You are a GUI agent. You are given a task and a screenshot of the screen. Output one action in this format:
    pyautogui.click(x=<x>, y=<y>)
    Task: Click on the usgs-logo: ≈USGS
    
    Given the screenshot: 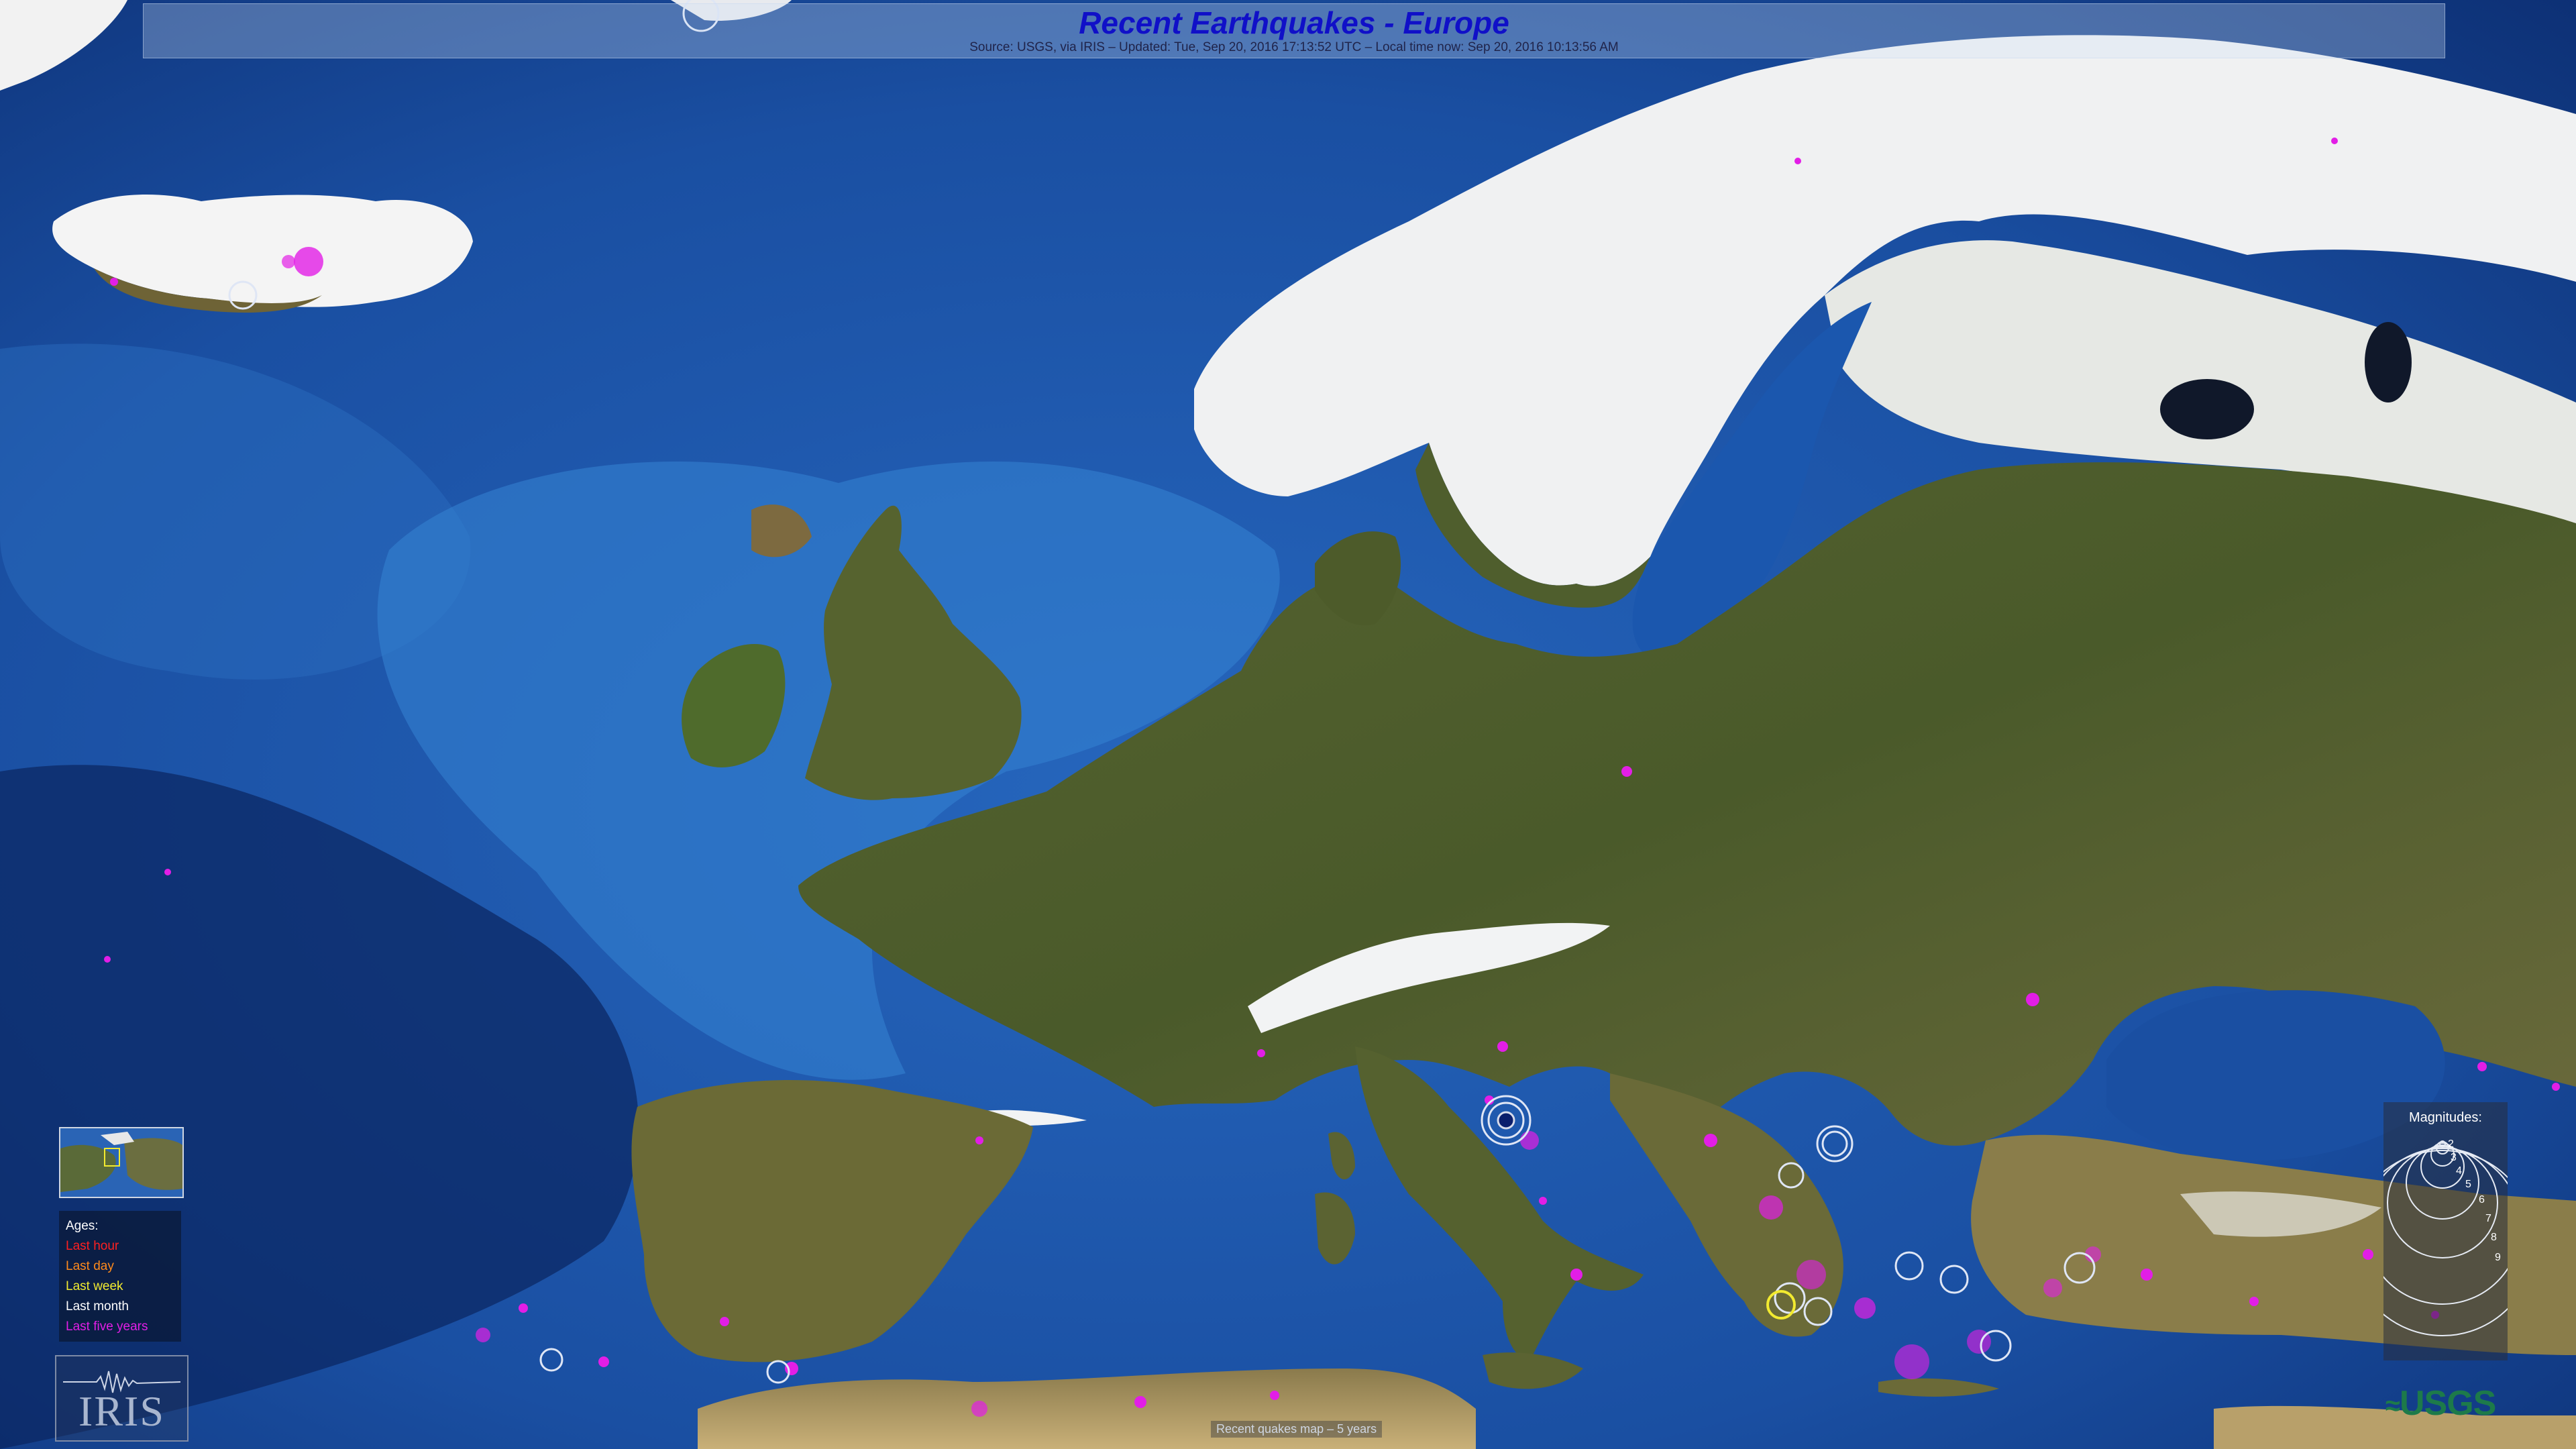 What is the action you would take?
    pyautogui.click(x=2449, y=1406)
    